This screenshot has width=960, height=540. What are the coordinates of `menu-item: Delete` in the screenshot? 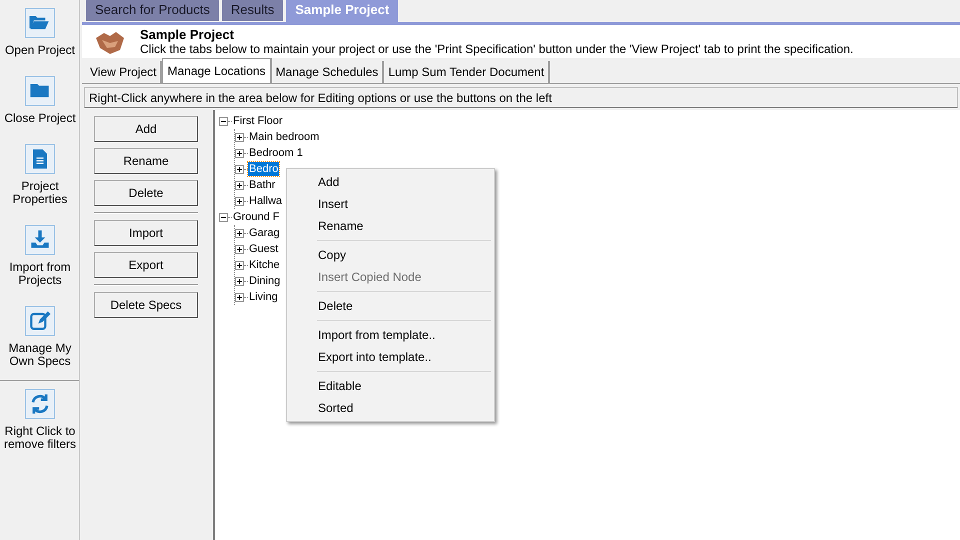 It's located at (390, 306).